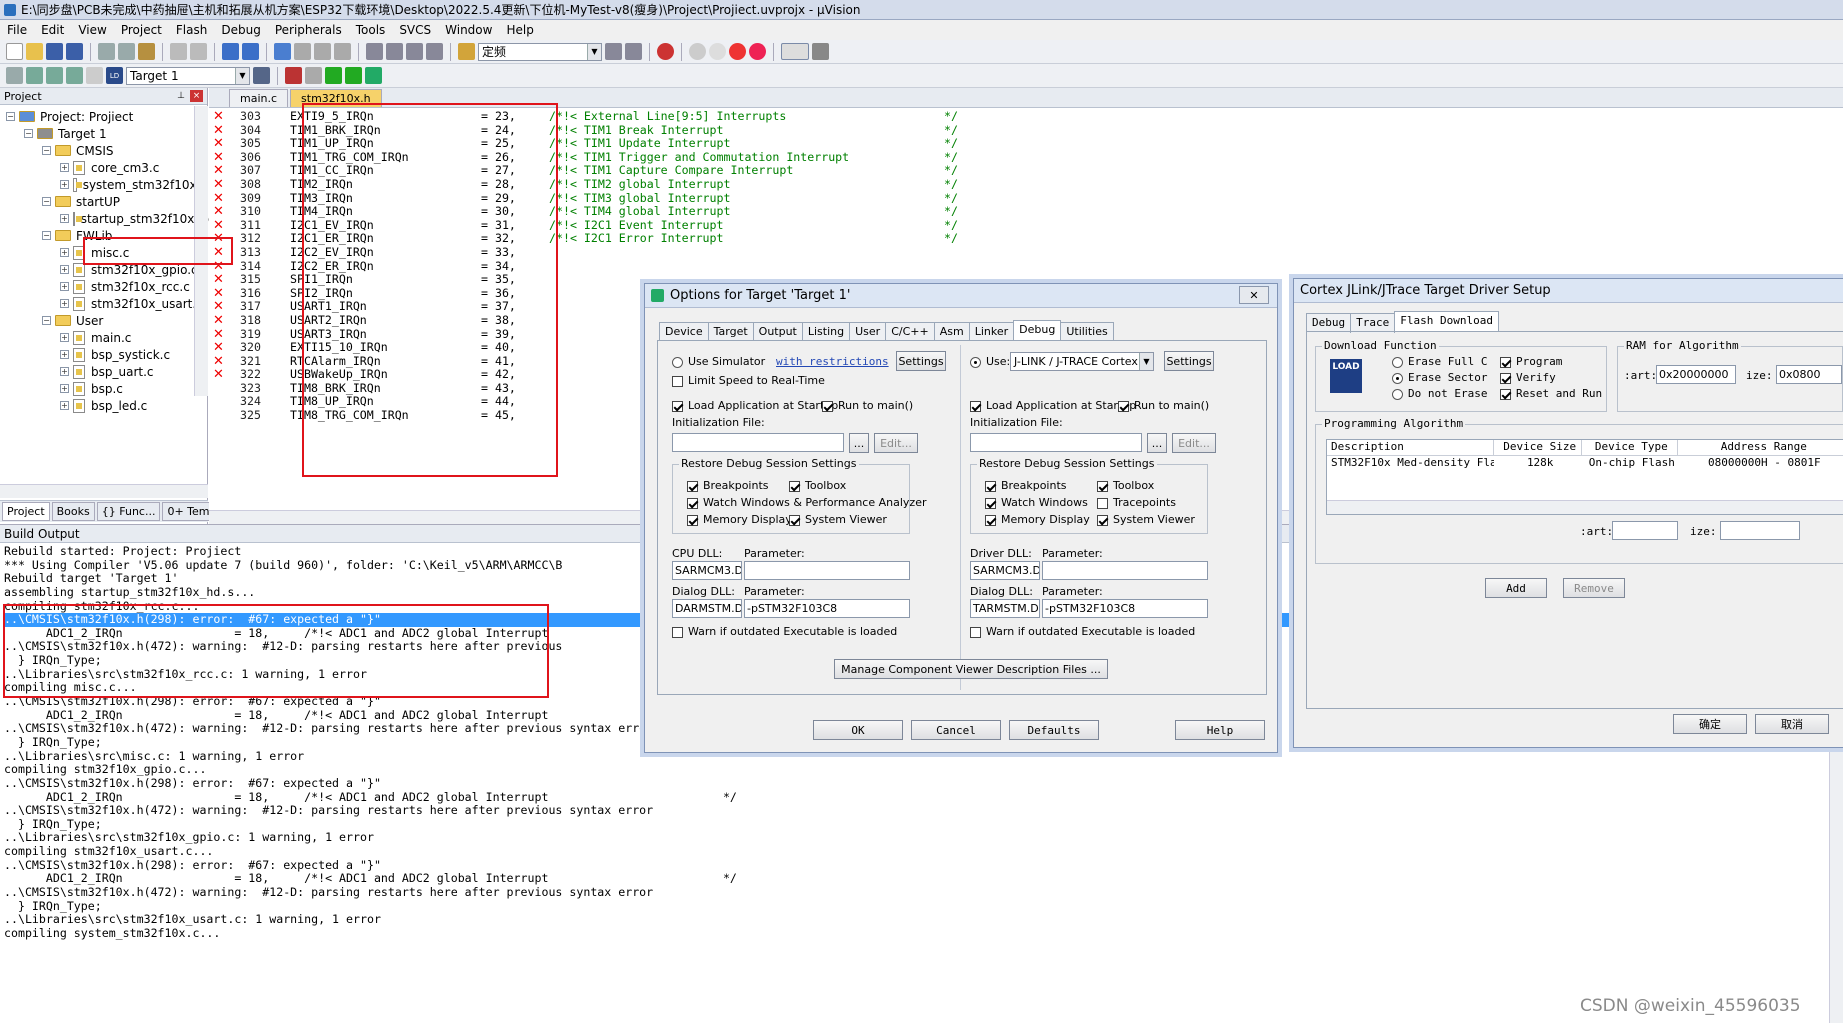  I want to click on use-driver-radio: Use:, so click(990, 361).